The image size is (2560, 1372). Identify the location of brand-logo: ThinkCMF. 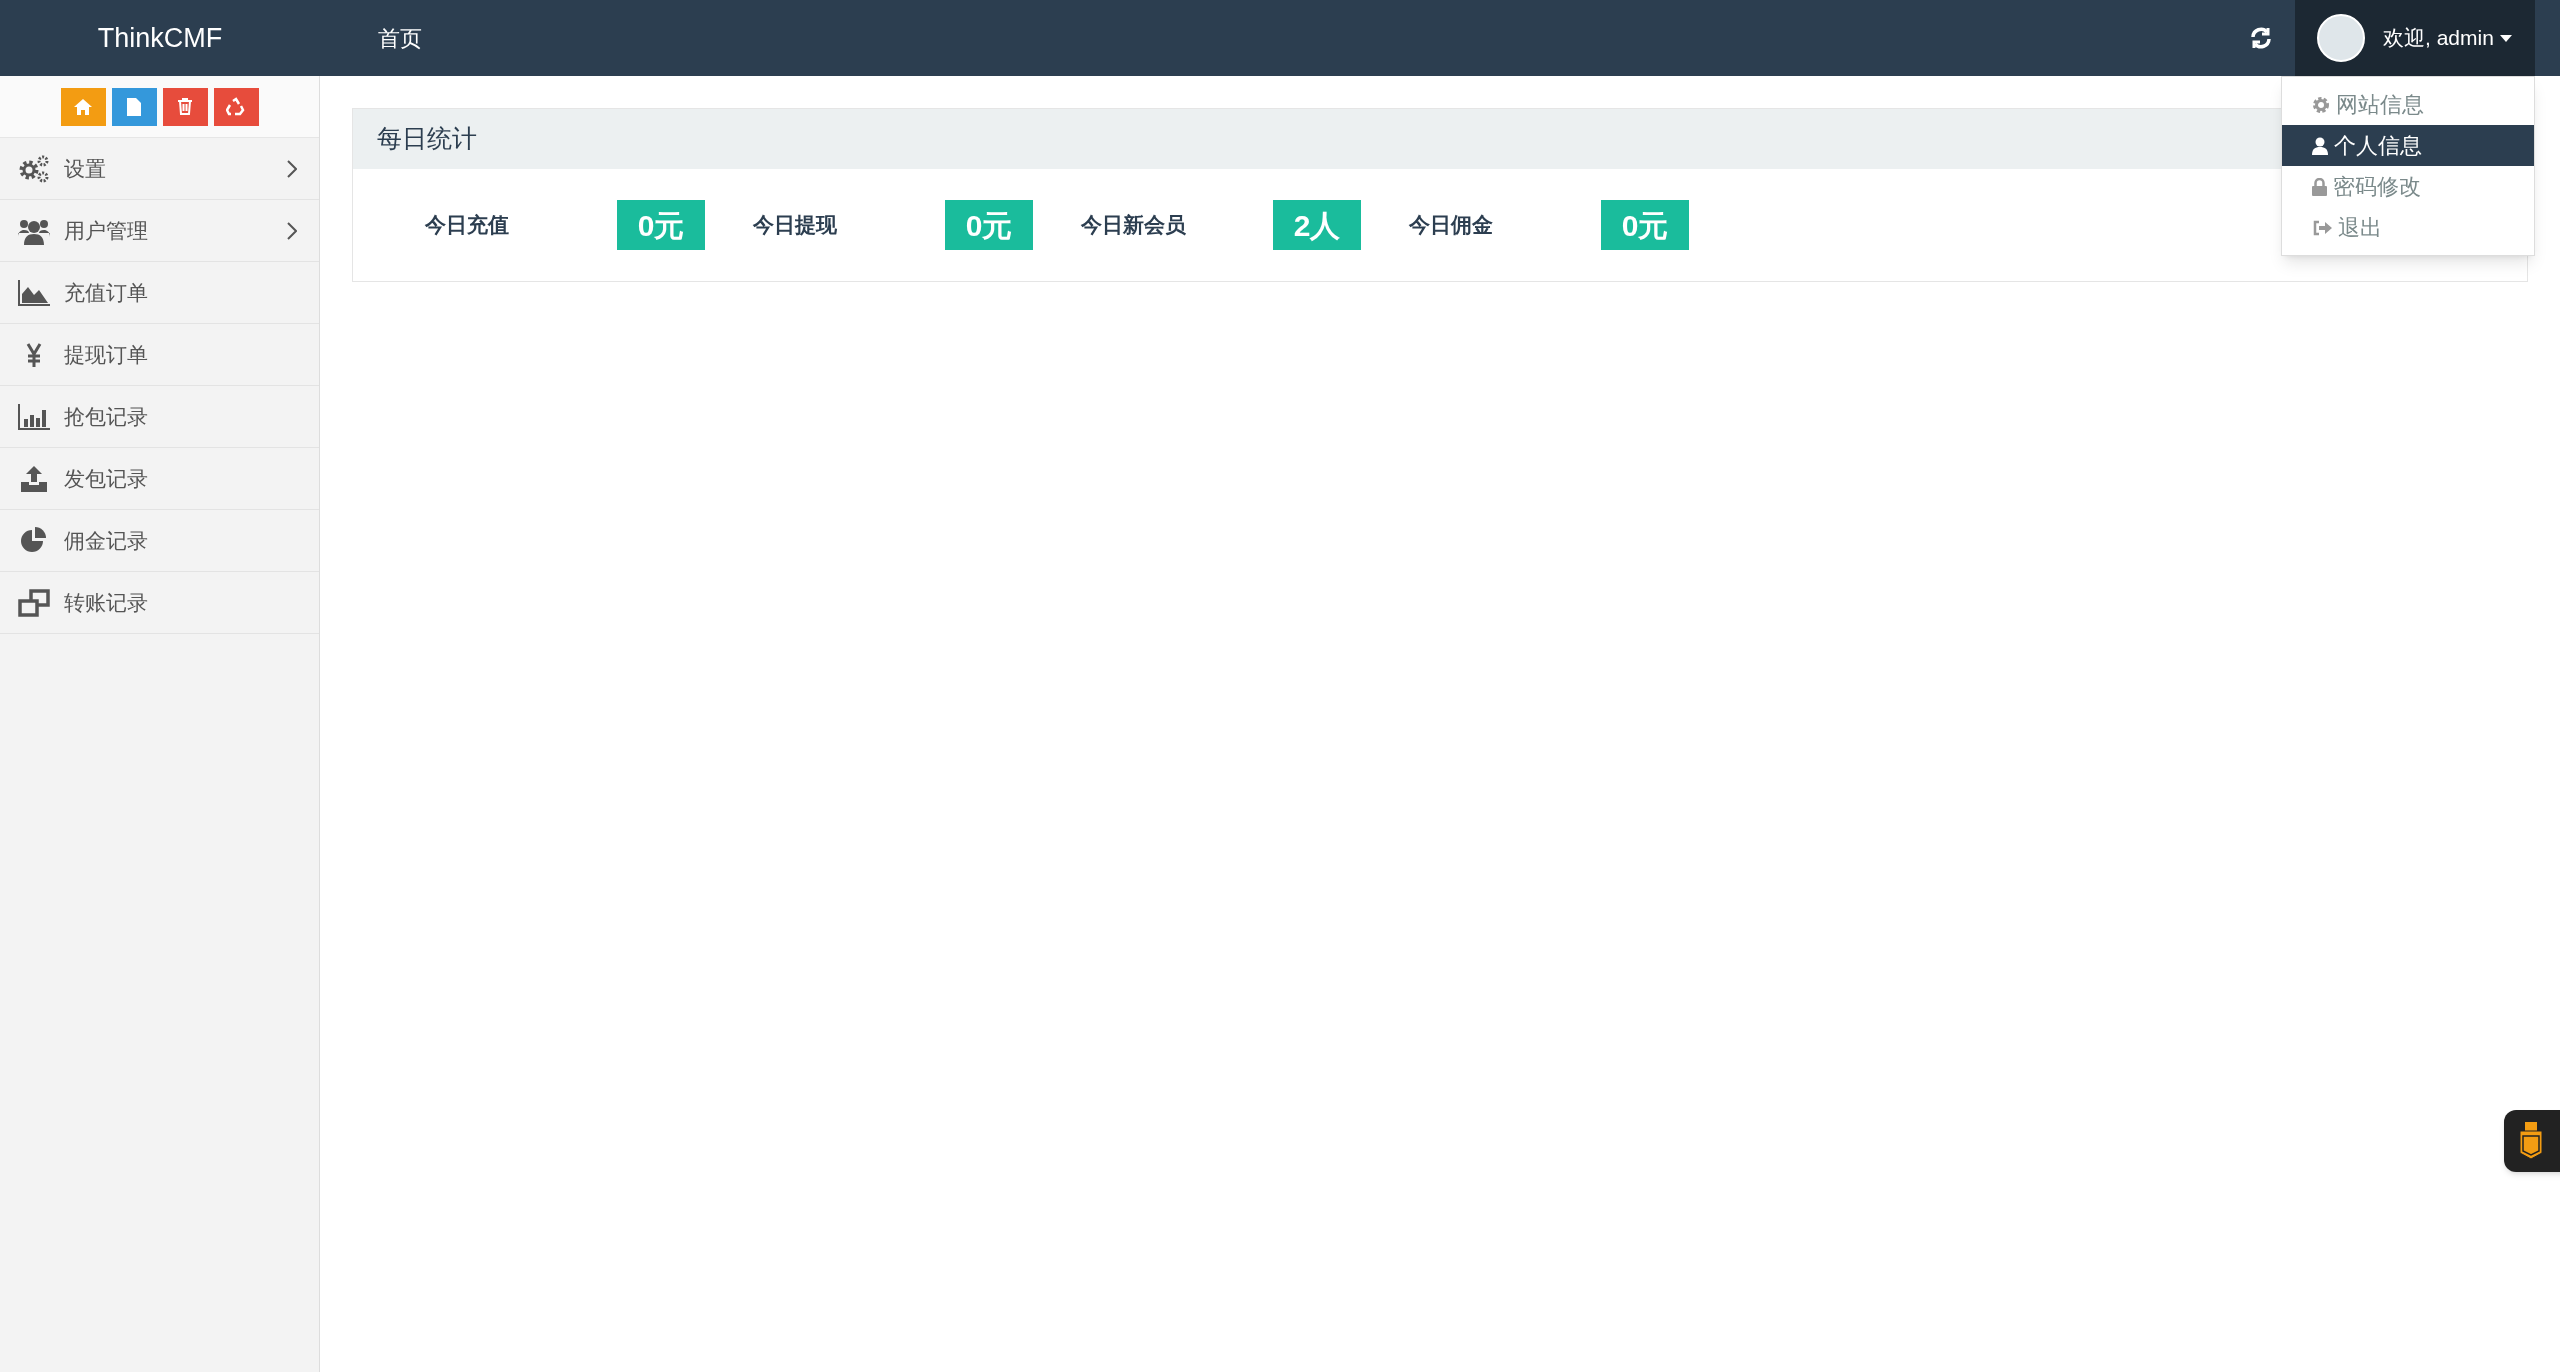
(160, 38).